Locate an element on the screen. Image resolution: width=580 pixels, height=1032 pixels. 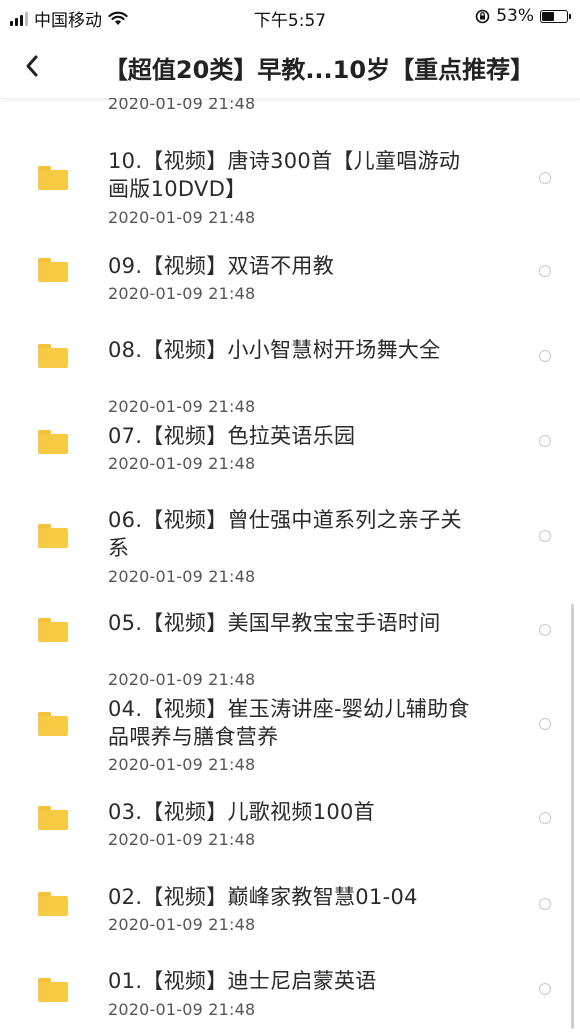
list-item-title: 07.【视频】色拉英语乐园 is located at coordinates (232, 436).